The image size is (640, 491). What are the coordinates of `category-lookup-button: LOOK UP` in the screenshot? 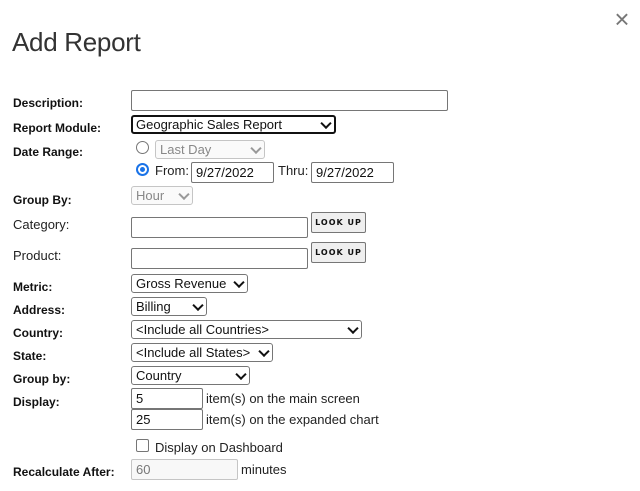 It's located at (338, 222).